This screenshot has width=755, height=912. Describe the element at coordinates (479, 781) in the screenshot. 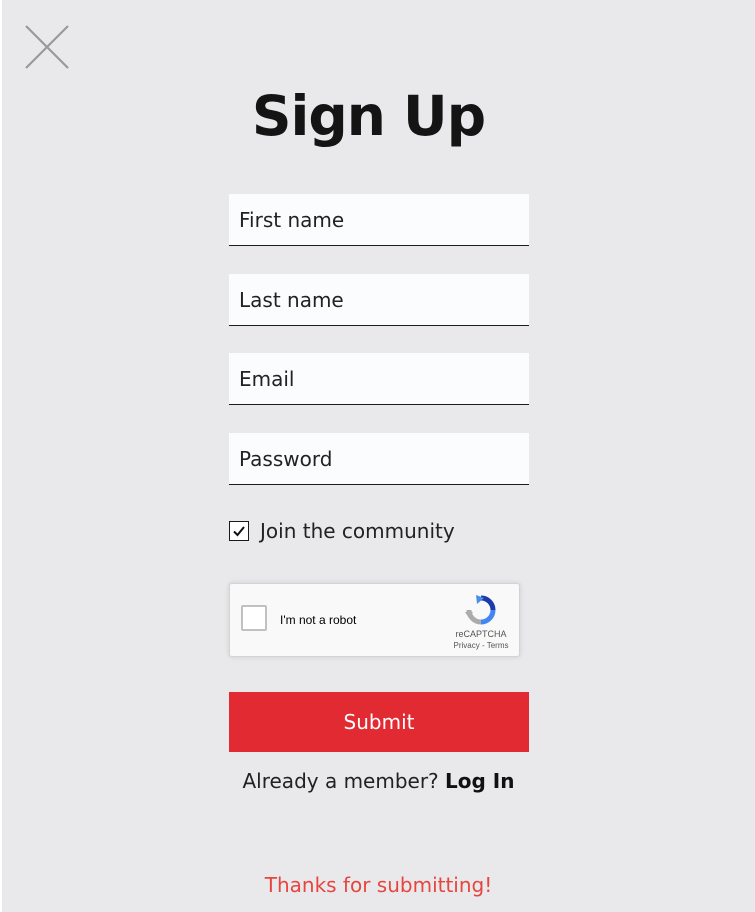

I see `login-link: Log In` at that location.